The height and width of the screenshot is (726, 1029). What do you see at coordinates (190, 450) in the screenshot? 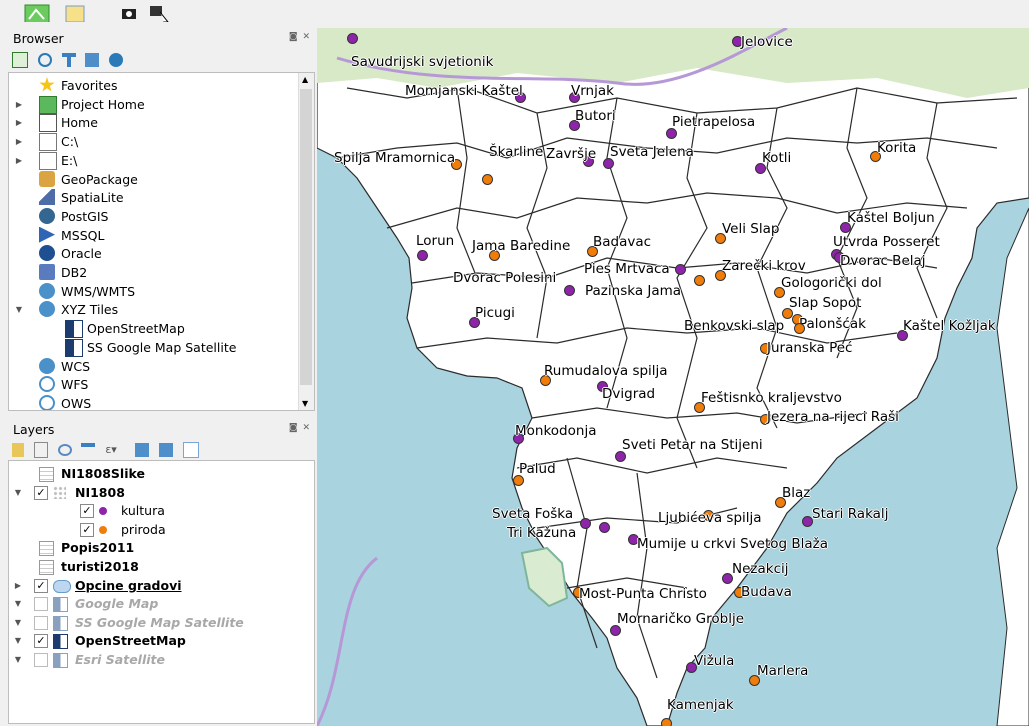
I see `remove-layer-icon` at bounding box center [190, 450].